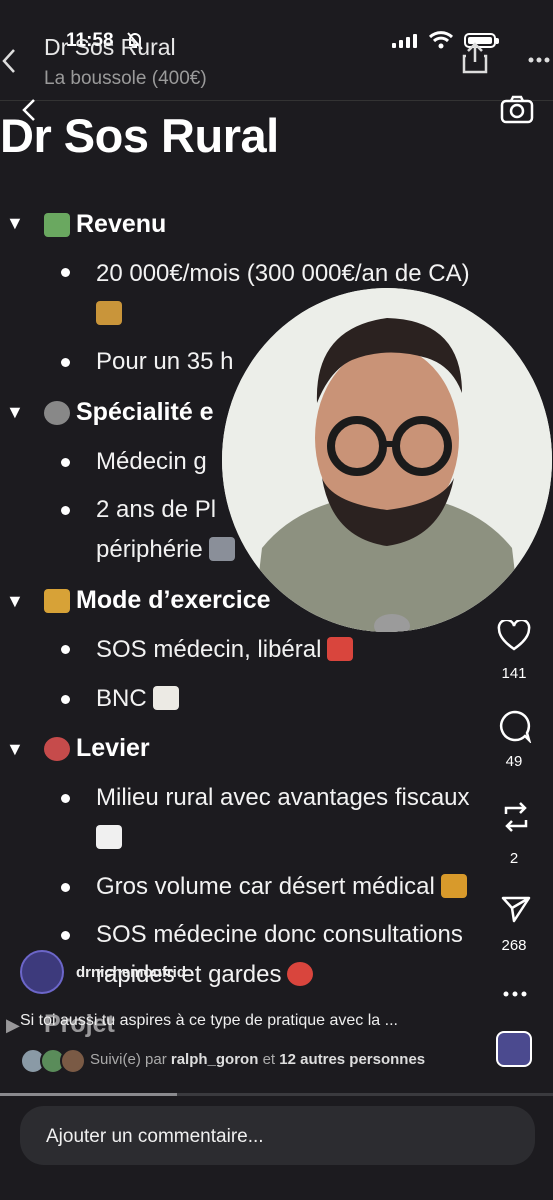  What do you see at coordinates (225, 650) in the screenshot?
I see `list-item: SOS médecin, libéral` at bounding box center [225, 650].